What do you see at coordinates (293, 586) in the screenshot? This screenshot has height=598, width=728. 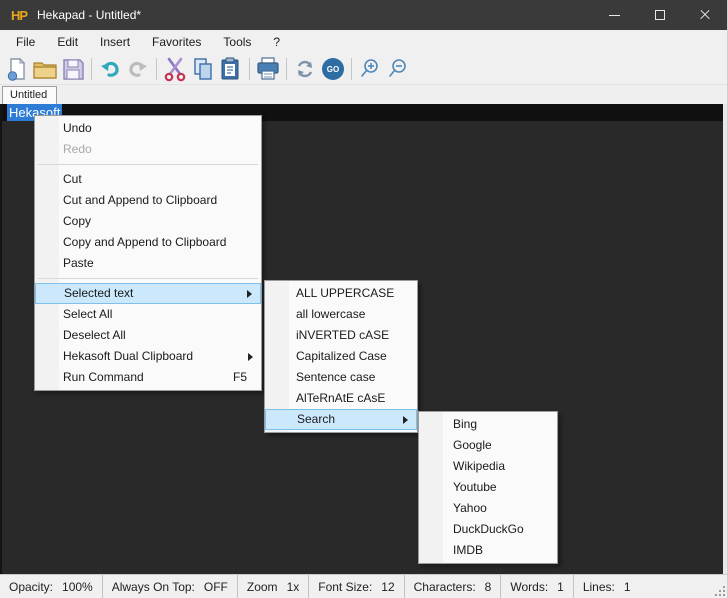 I see `status-value: 1x` at bounding box center [293, 586].